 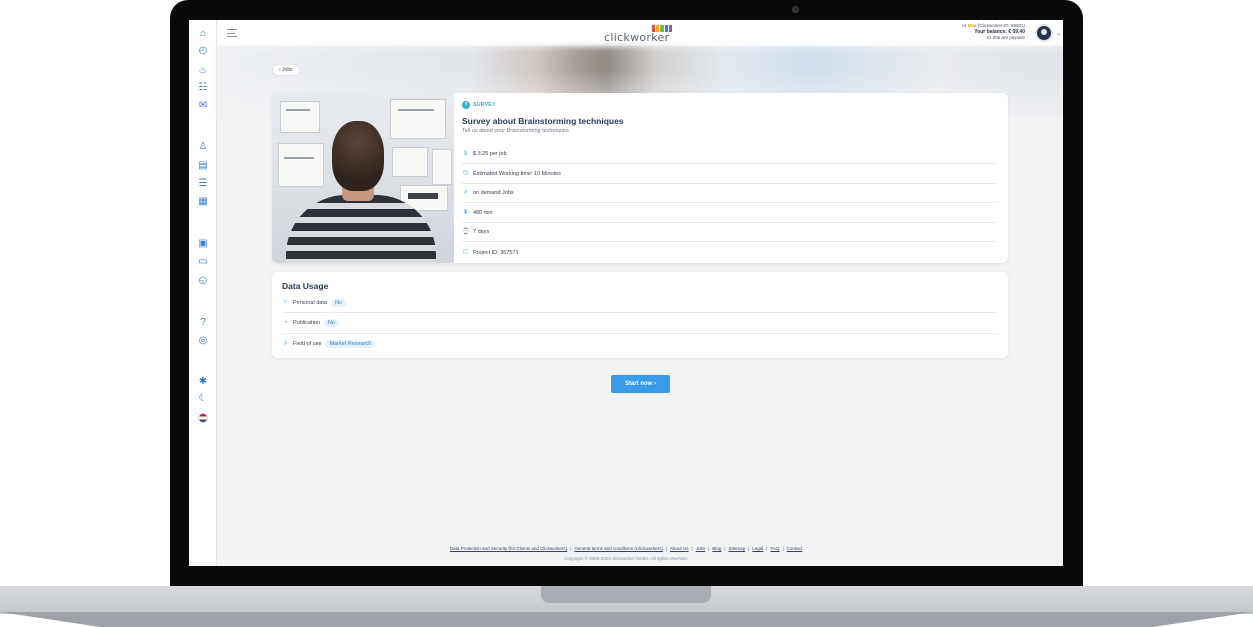 I want to click on team-icon: ☷, so click(x=203, y=88).